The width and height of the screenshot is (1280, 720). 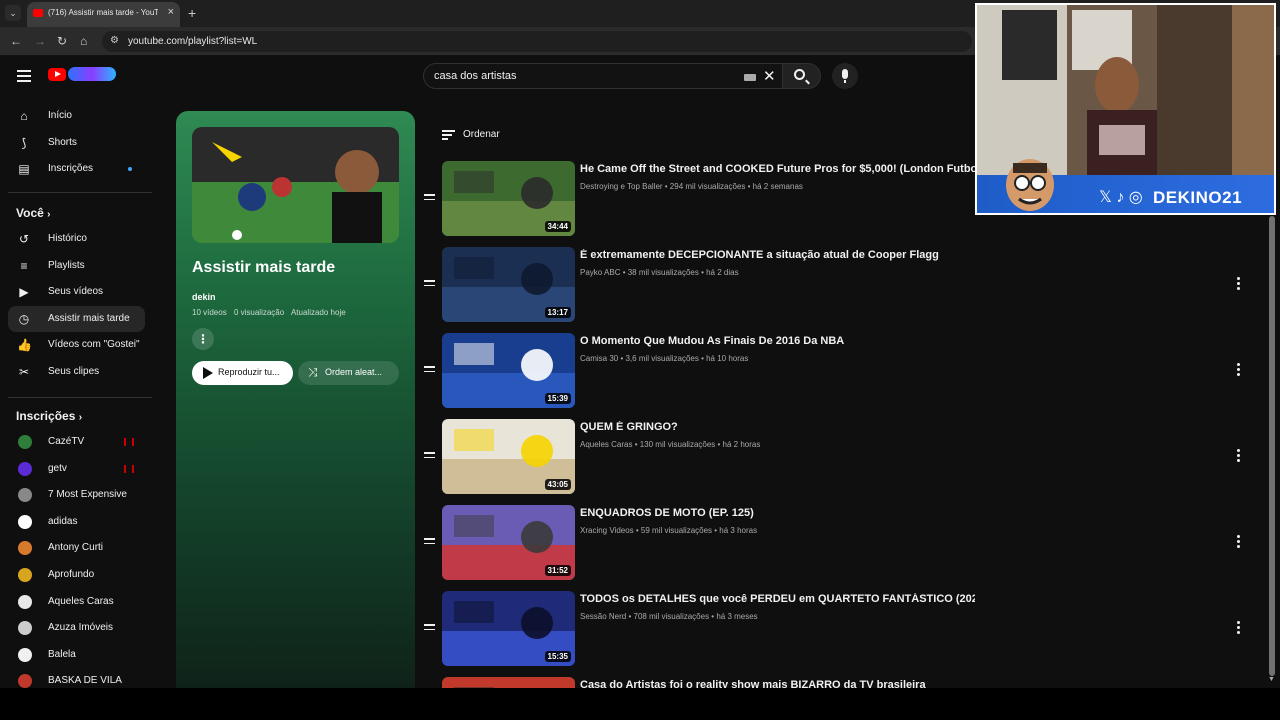 What do you see at coordinates (508, 456) in the screenshot?
I see `video-thumbnail: 43:05` at bounding box center [508, 456].